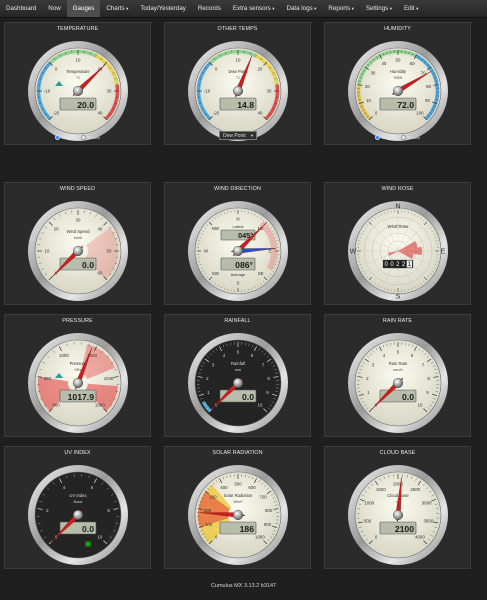 This screenshot has width=487, height=600. I want to click on nav-reports: Reports ▾, so click(340, 8).